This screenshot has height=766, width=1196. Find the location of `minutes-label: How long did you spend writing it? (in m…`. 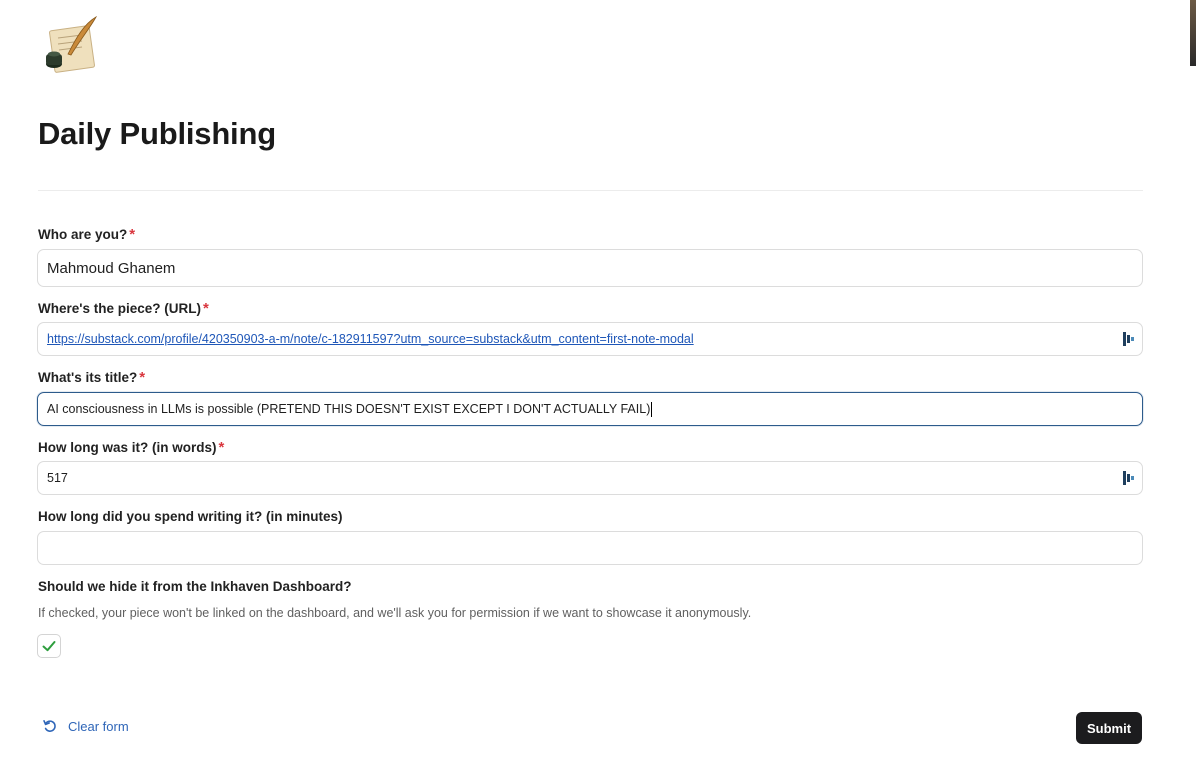

minutes-label: How long did you spend writing it? (in m… is located at coordinates (190, 516).